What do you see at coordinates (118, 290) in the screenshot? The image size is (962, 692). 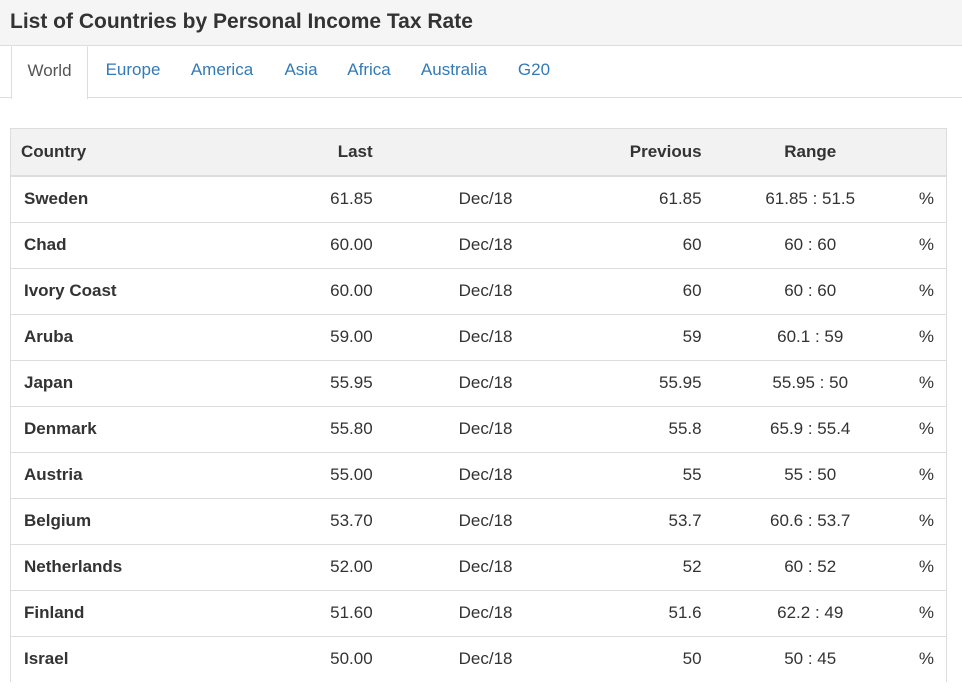 I see `cell-country: Ivory Coast` at bounding box center [118, 290].